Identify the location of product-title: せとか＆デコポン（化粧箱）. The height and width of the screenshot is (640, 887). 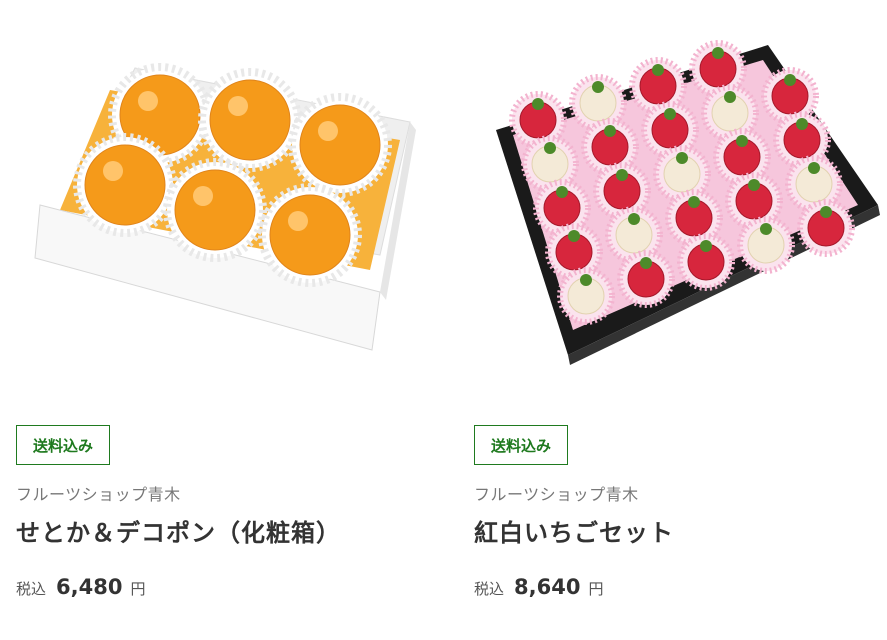
(178, 530).